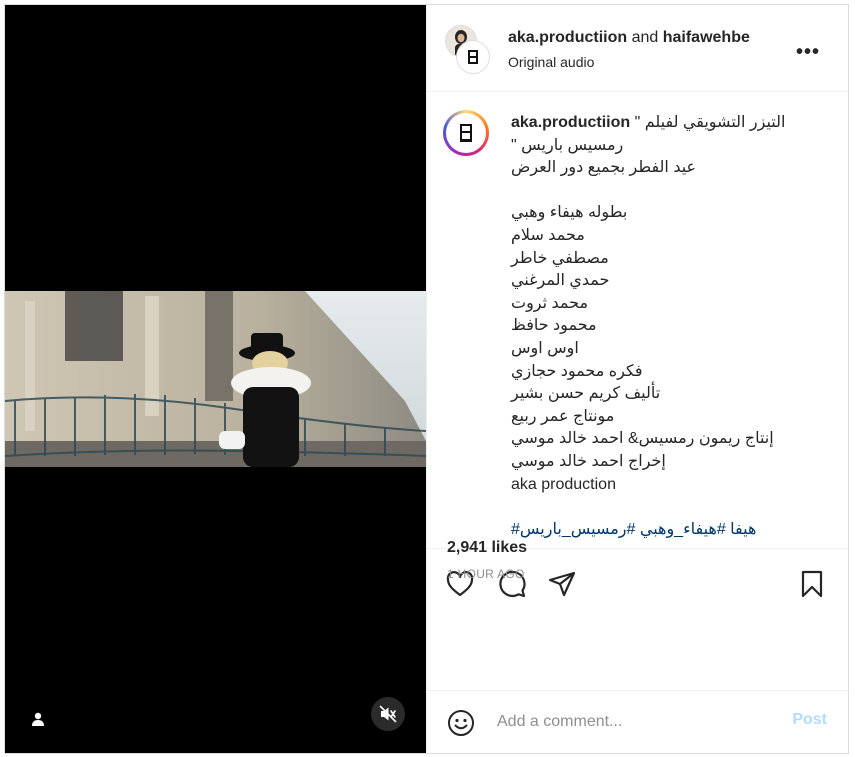 The width and height of the screenshot is (855, 757). I want to click on post-timestamp: 1 HOUR AGO, so click(486, 574).